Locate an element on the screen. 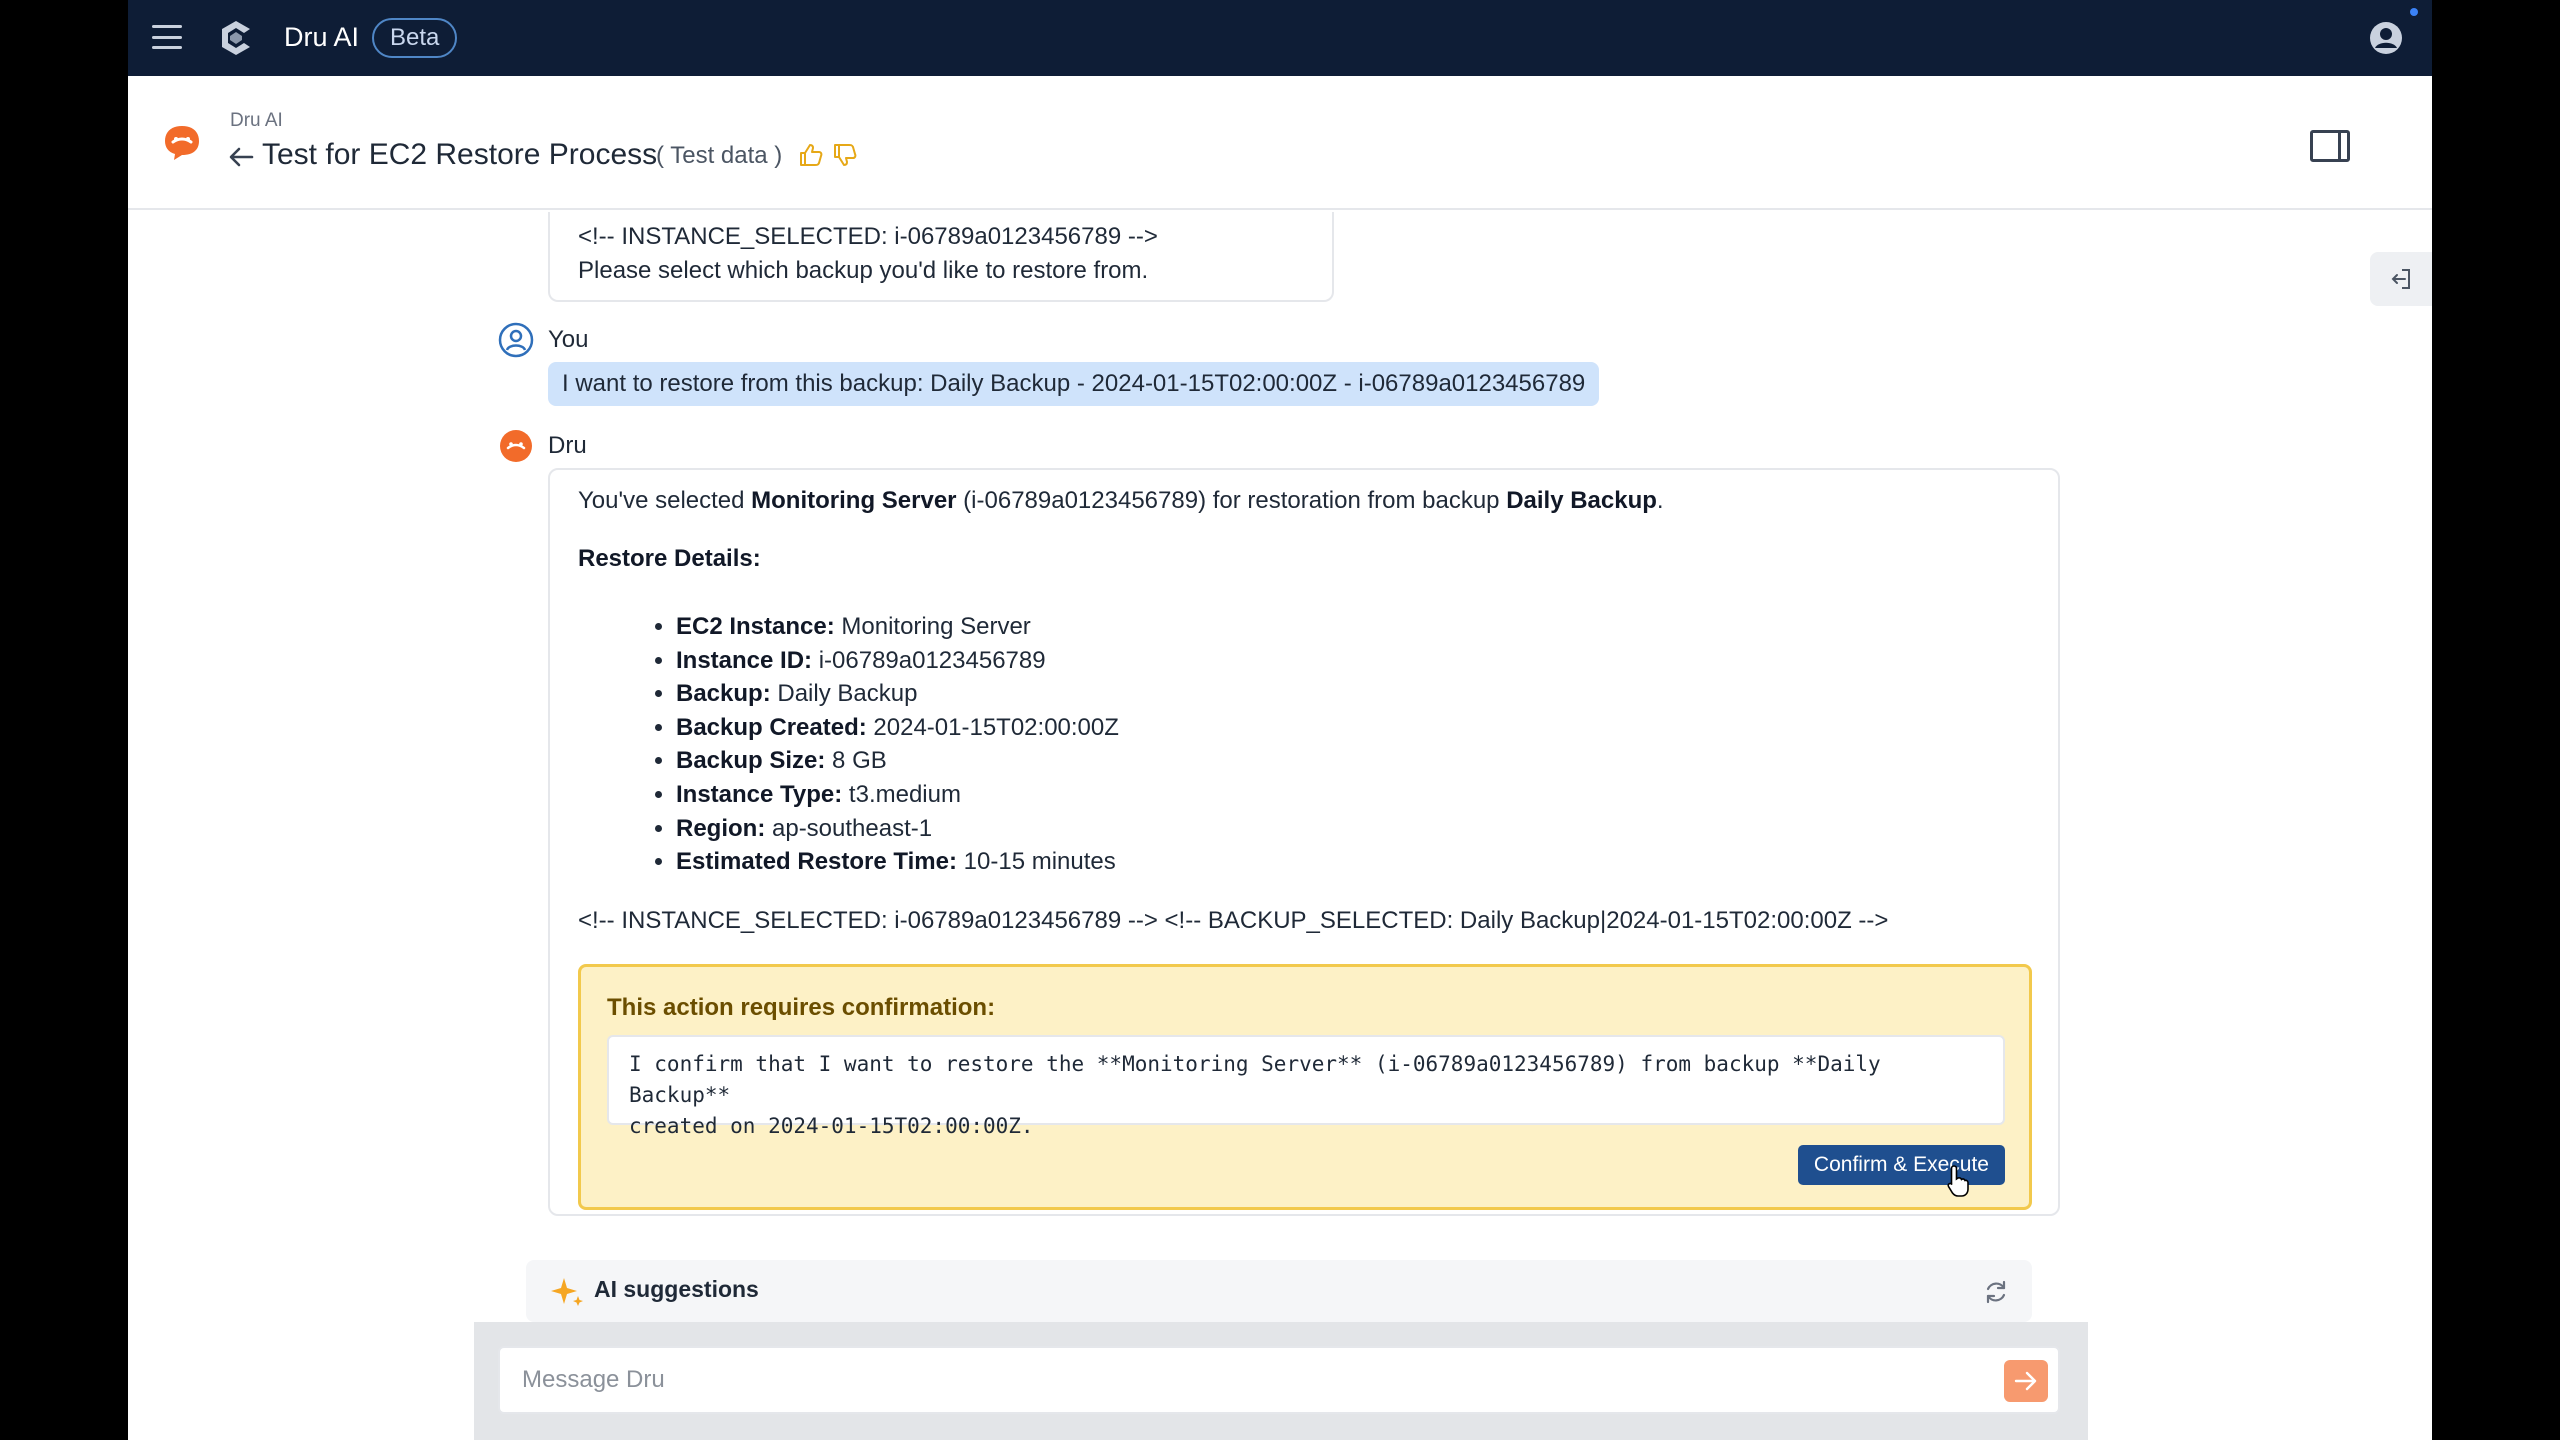  list-item: EC2 Instance: Monitoring Server is located at coordinates (897, 627).